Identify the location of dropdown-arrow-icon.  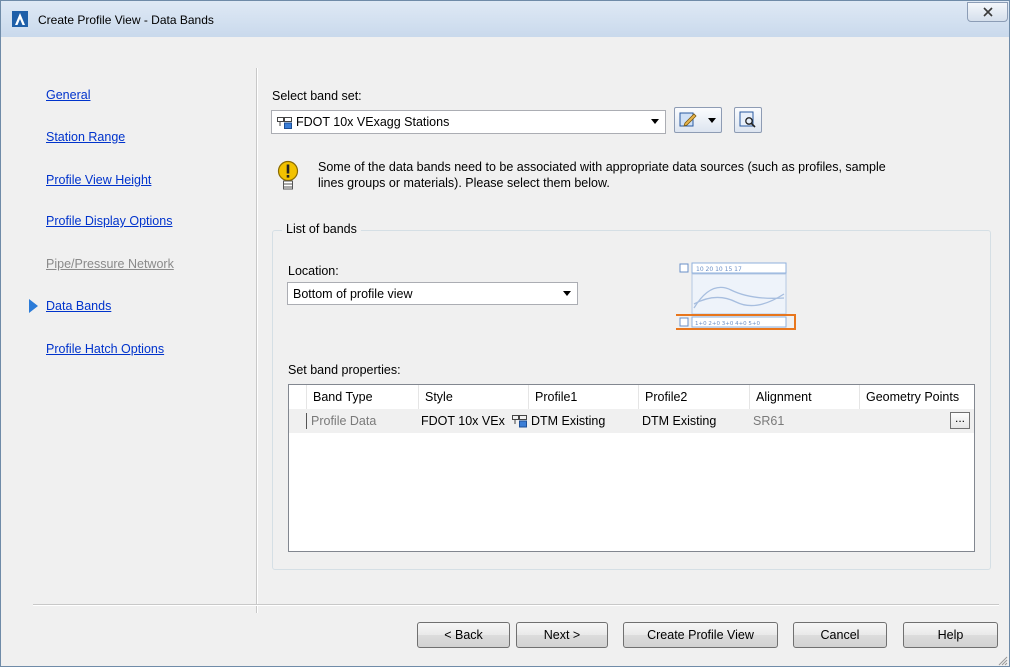
(712, 120).